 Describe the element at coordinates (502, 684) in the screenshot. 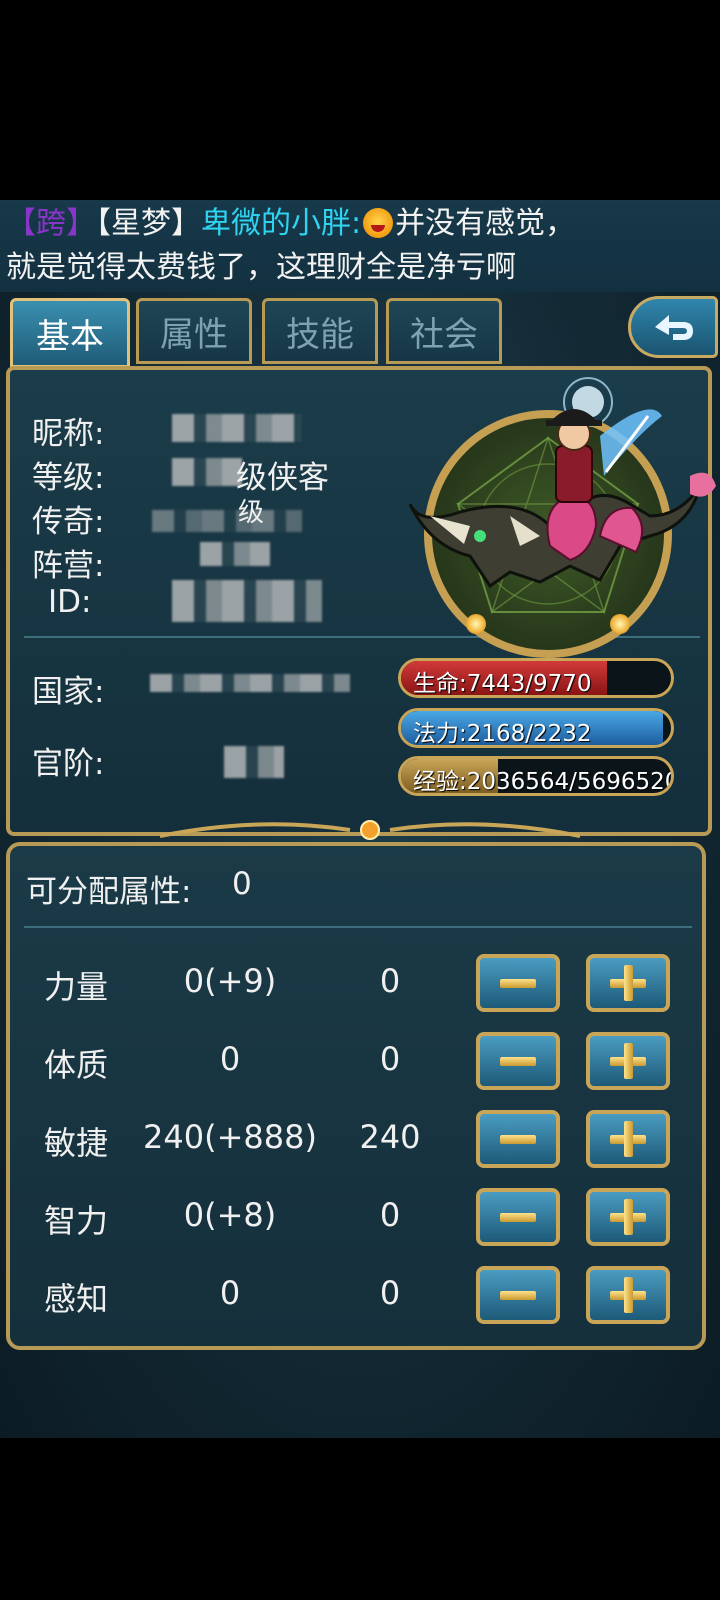

I see `hp-text: 生命:7443/9770` at that location.